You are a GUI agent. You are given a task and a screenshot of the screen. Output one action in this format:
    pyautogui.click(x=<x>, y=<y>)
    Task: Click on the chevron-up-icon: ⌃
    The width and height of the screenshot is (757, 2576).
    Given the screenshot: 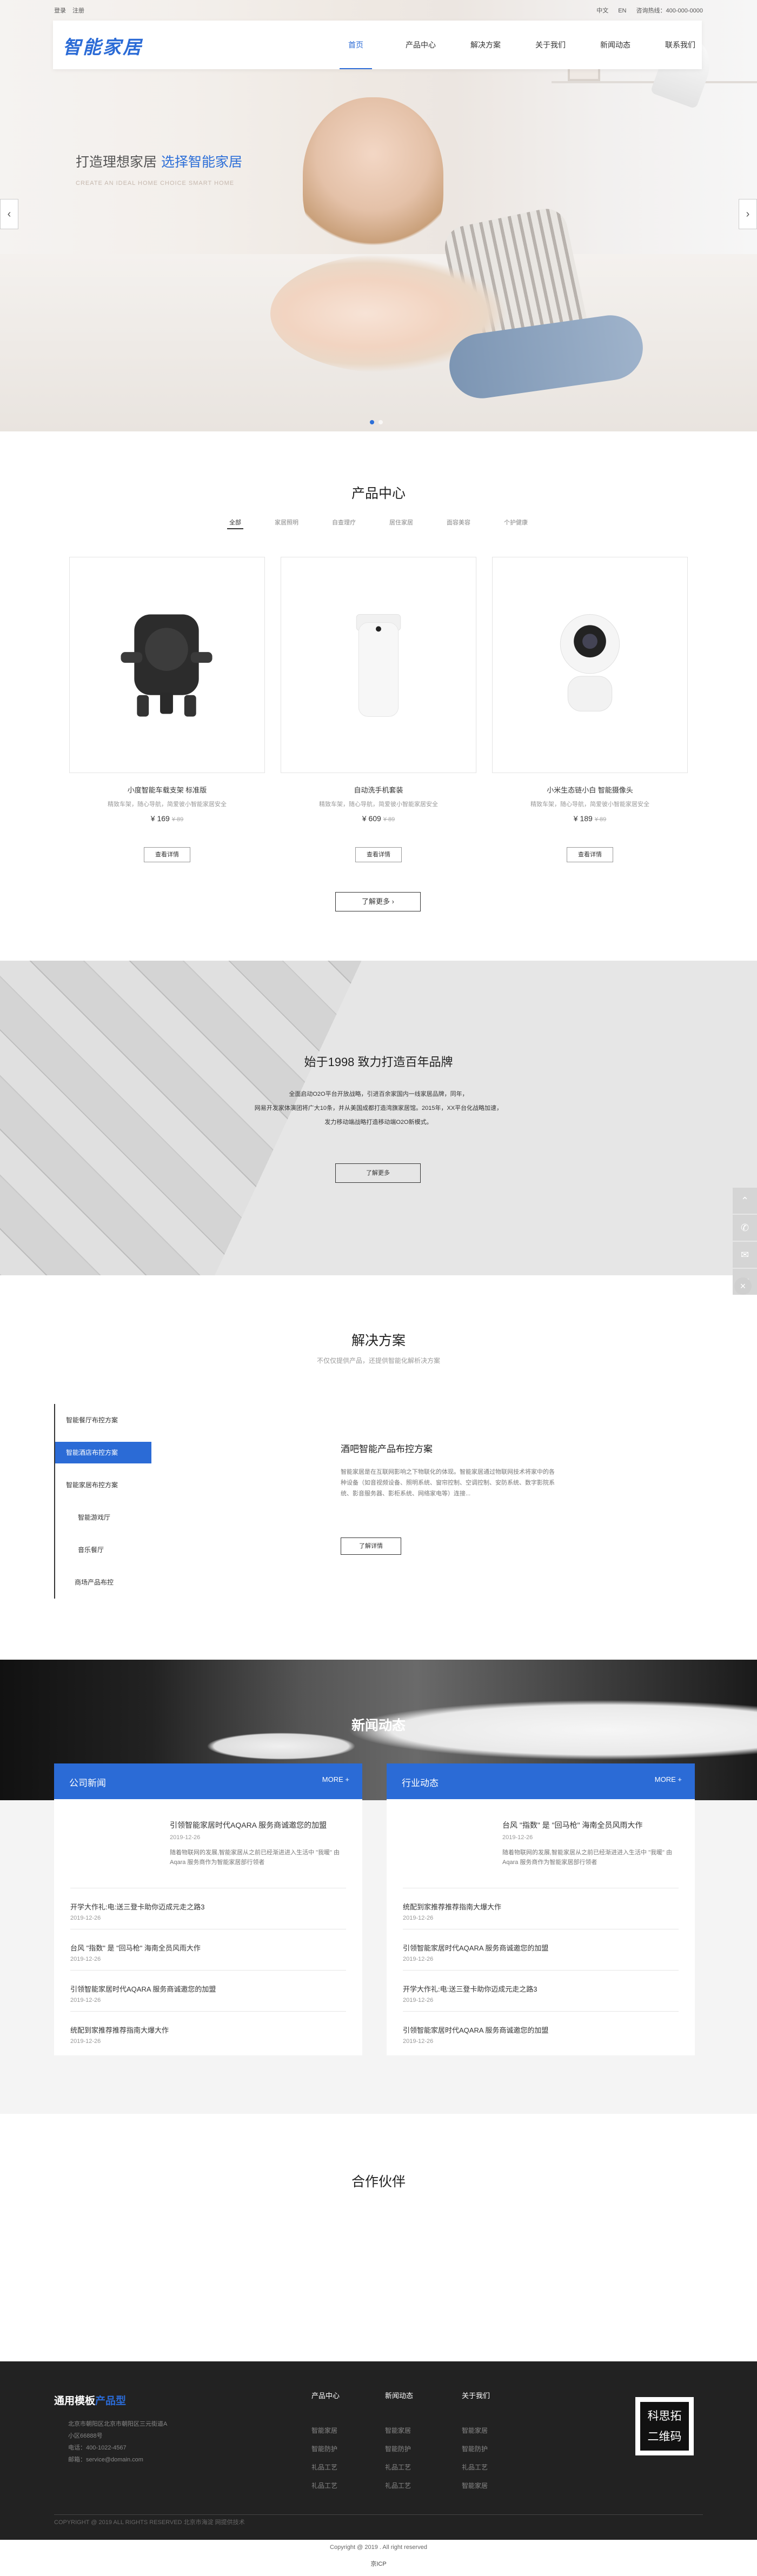 What is the action you would take?
    pyautogui.click(x=745, y=1201)
    